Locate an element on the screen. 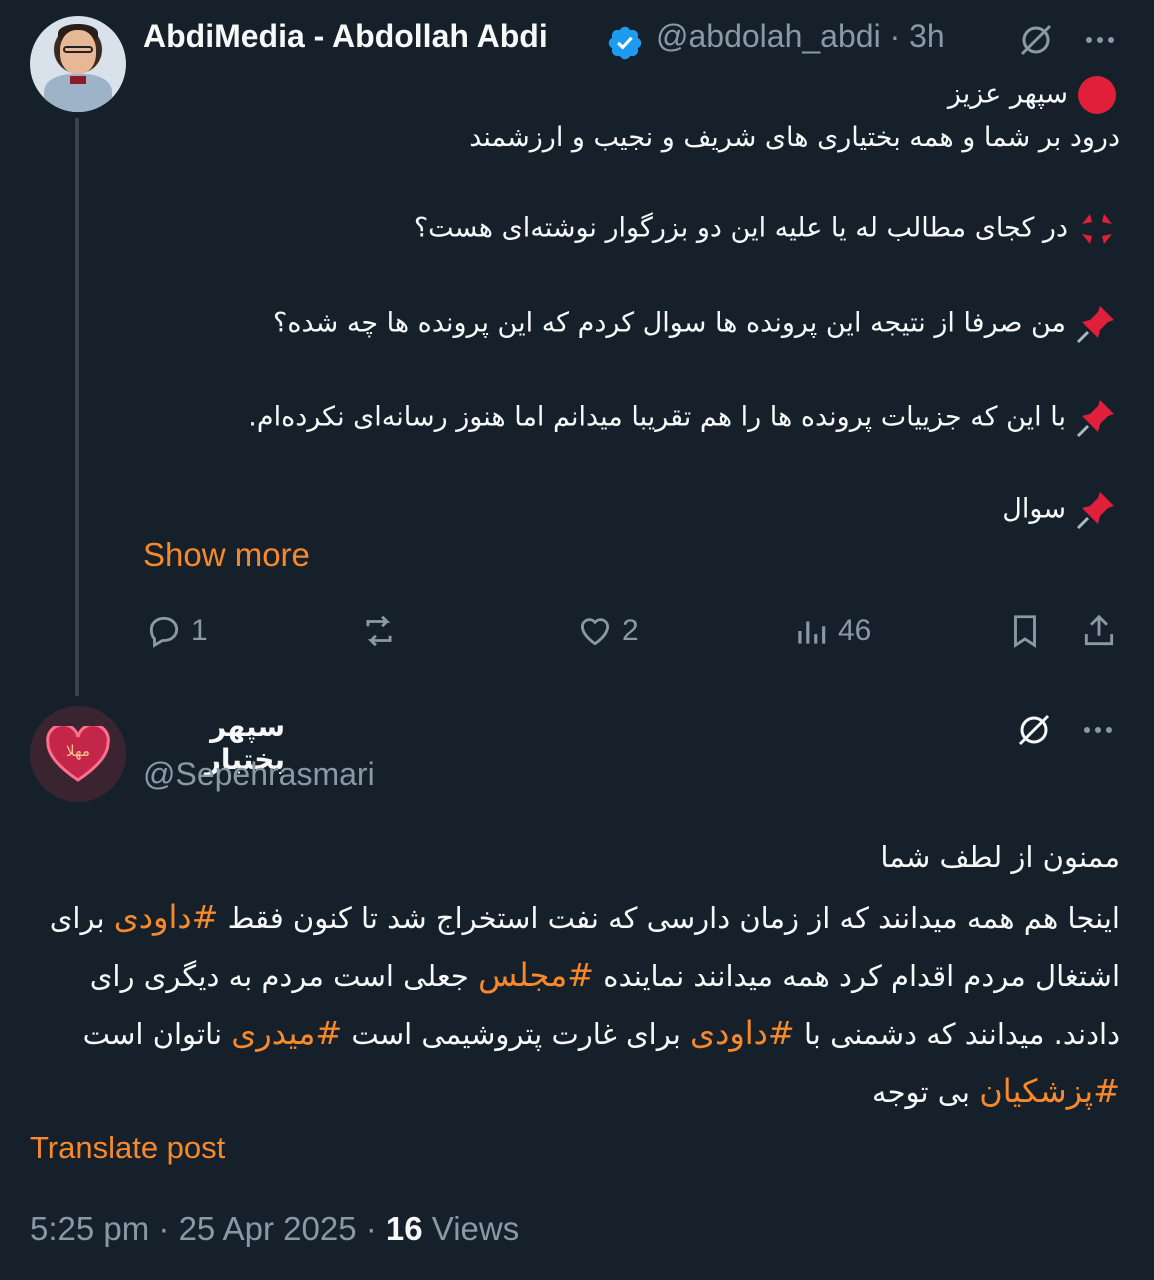  anger-icon is located at coordinates (1097, 229).